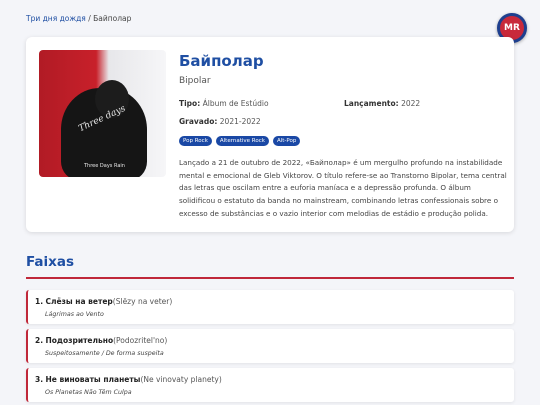  Describe the element at coordinates (270, 278) in the screenshot. I see `section-divider` at that location.